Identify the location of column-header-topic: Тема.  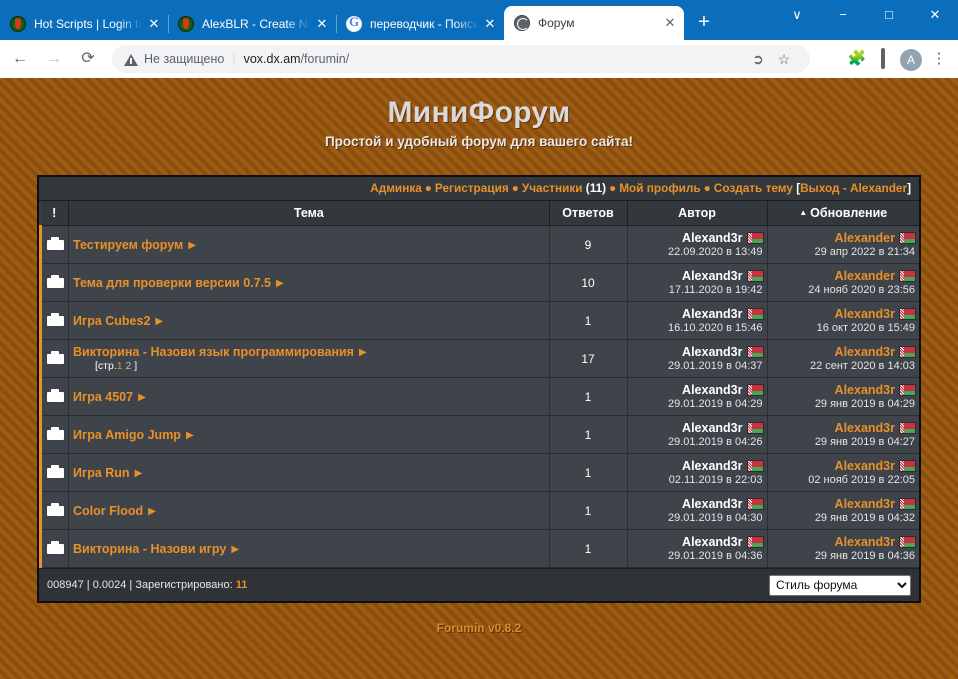
(309, 213).